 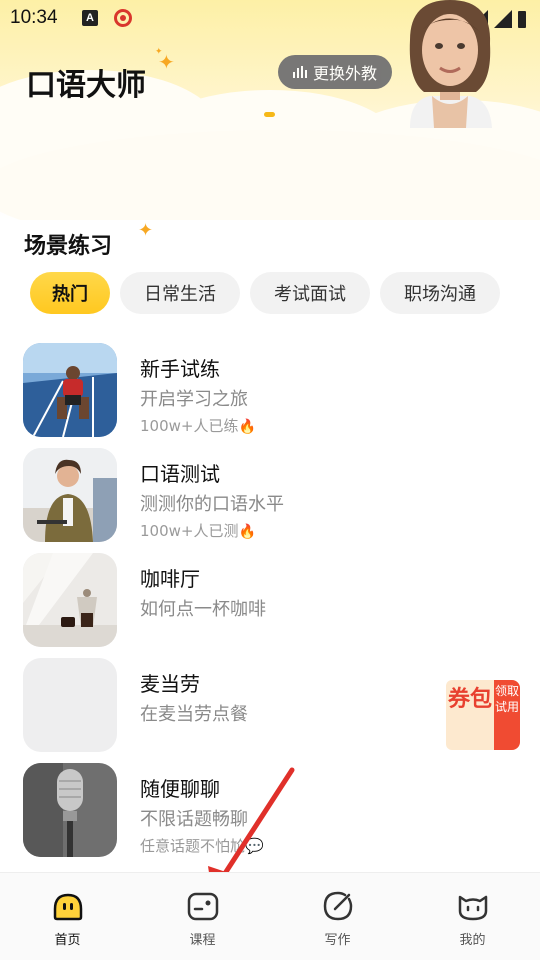 I want to click on scene-meta: 任意话题不怕尬💬, so click(x=202, y=845).